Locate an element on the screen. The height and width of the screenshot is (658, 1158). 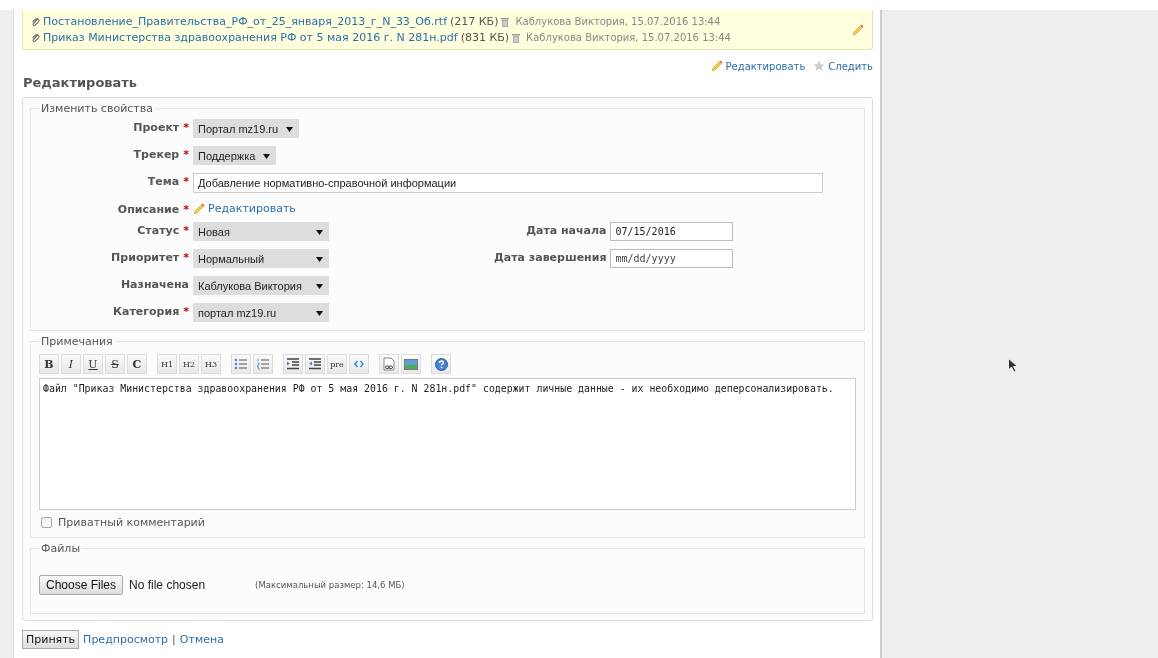
link-icon is located at coordinates (389, 364).